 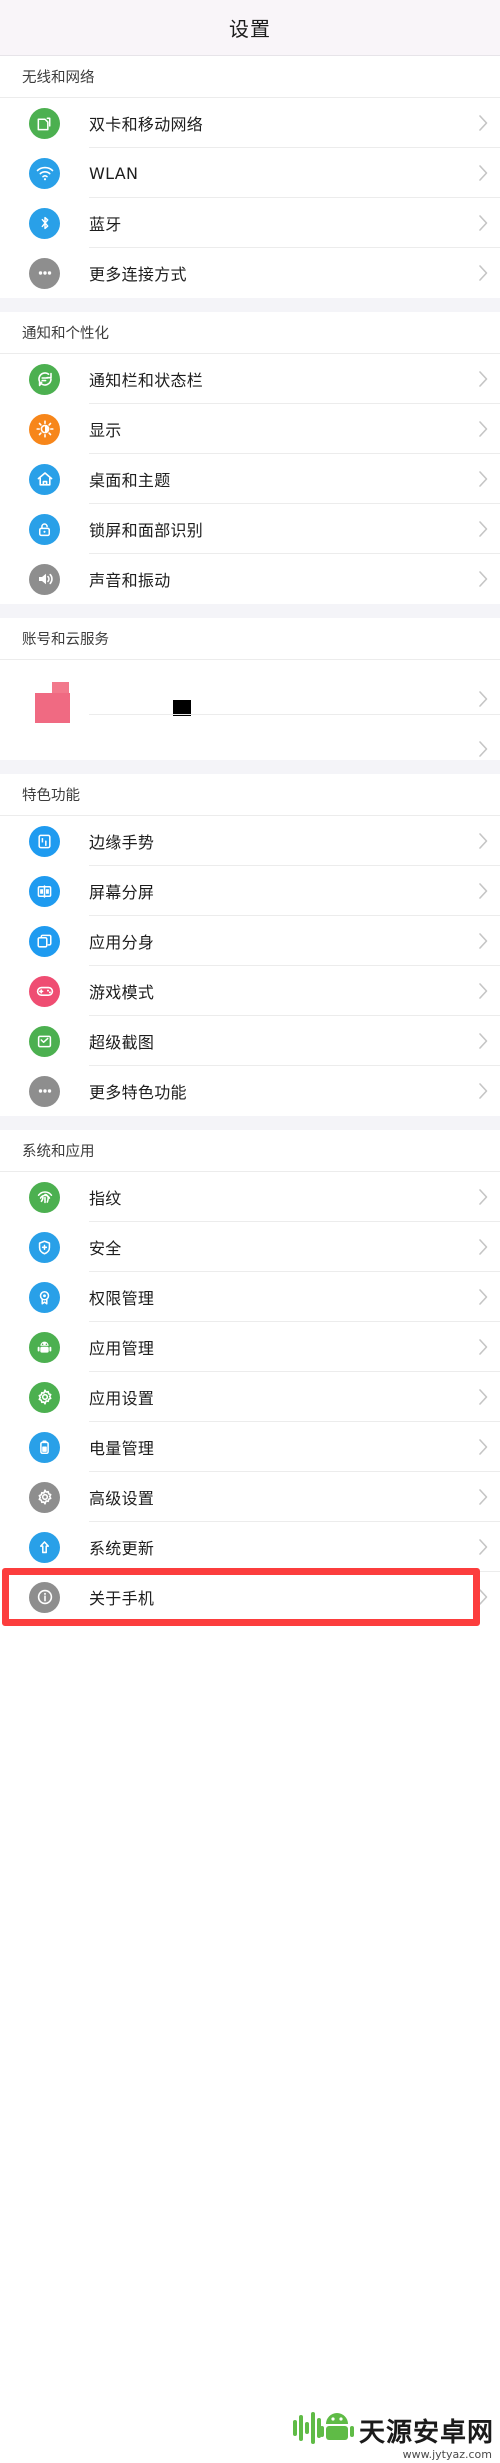 What do you see at coordinates (426, 2432) in the screenshot?
I see `watermark-text: 天源安卓网` at bounding box center [426, 2432].